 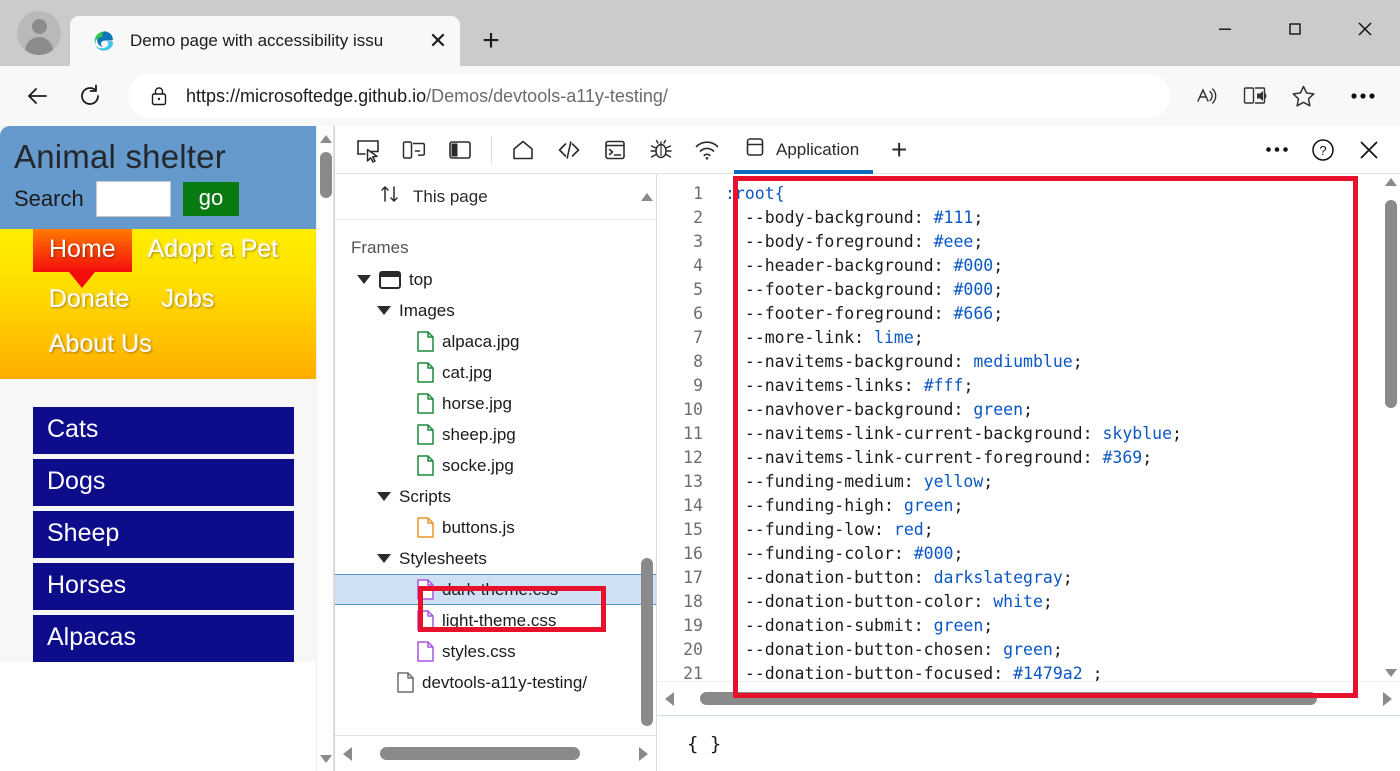 I want to click on device-emulation-icon, so click(x=414, y=150).